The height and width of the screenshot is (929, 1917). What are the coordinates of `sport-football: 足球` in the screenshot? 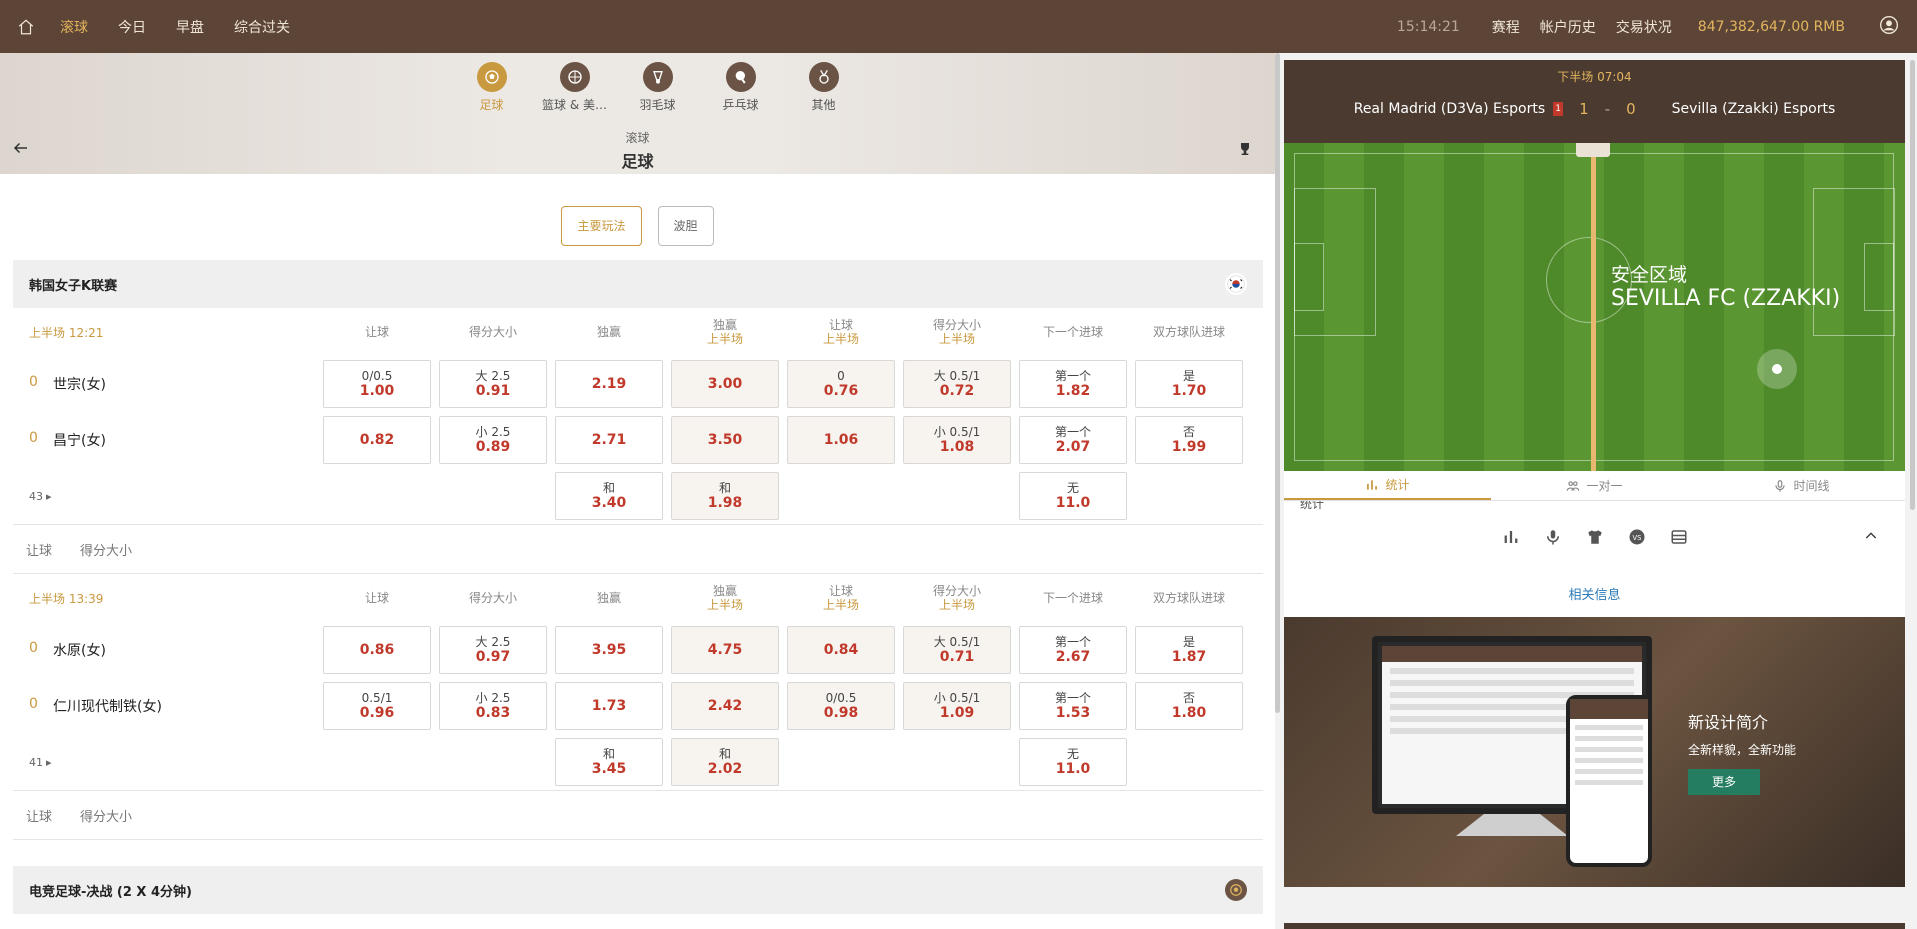 It's located at (491, 87).